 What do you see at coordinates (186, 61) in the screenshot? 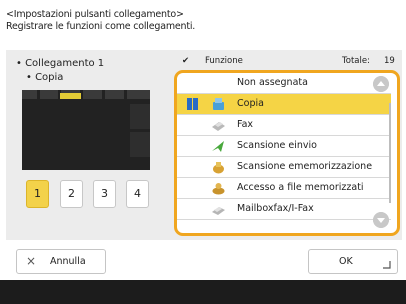
I see `check-icon: ✔` at bounding box center [186, 61].